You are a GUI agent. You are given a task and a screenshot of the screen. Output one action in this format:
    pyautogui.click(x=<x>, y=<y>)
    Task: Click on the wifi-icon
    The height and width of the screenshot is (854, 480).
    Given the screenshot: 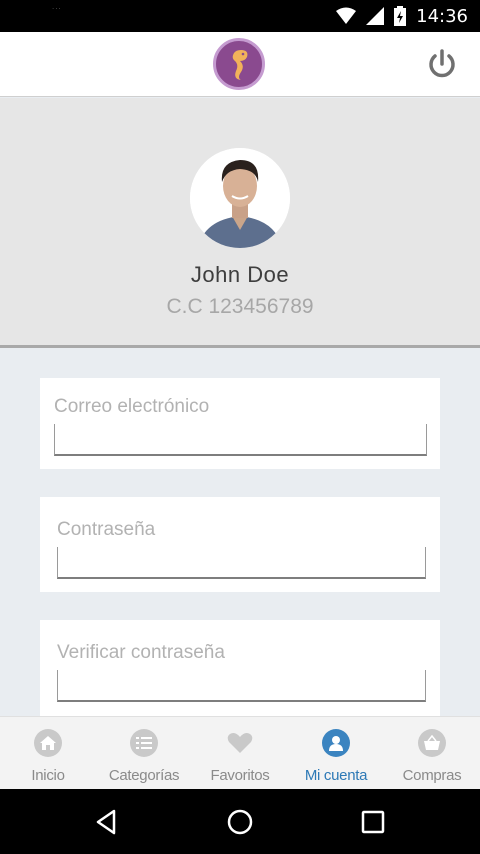 What is the action you would take?
    pyautogui.click(x=346, y=15)
    